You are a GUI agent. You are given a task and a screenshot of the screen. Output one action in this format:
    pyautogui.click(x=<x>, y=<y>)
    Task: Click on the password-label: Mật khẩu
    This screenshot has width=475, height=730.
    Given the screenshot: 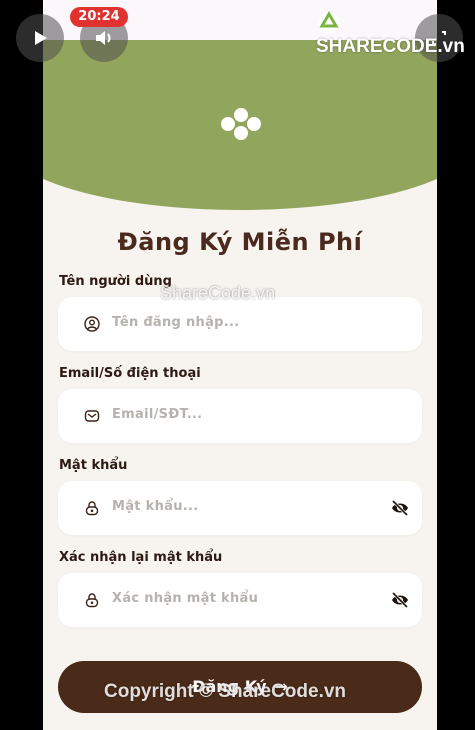 What is the action you would take?
    pyautogui.click(x=93, y=465)
    